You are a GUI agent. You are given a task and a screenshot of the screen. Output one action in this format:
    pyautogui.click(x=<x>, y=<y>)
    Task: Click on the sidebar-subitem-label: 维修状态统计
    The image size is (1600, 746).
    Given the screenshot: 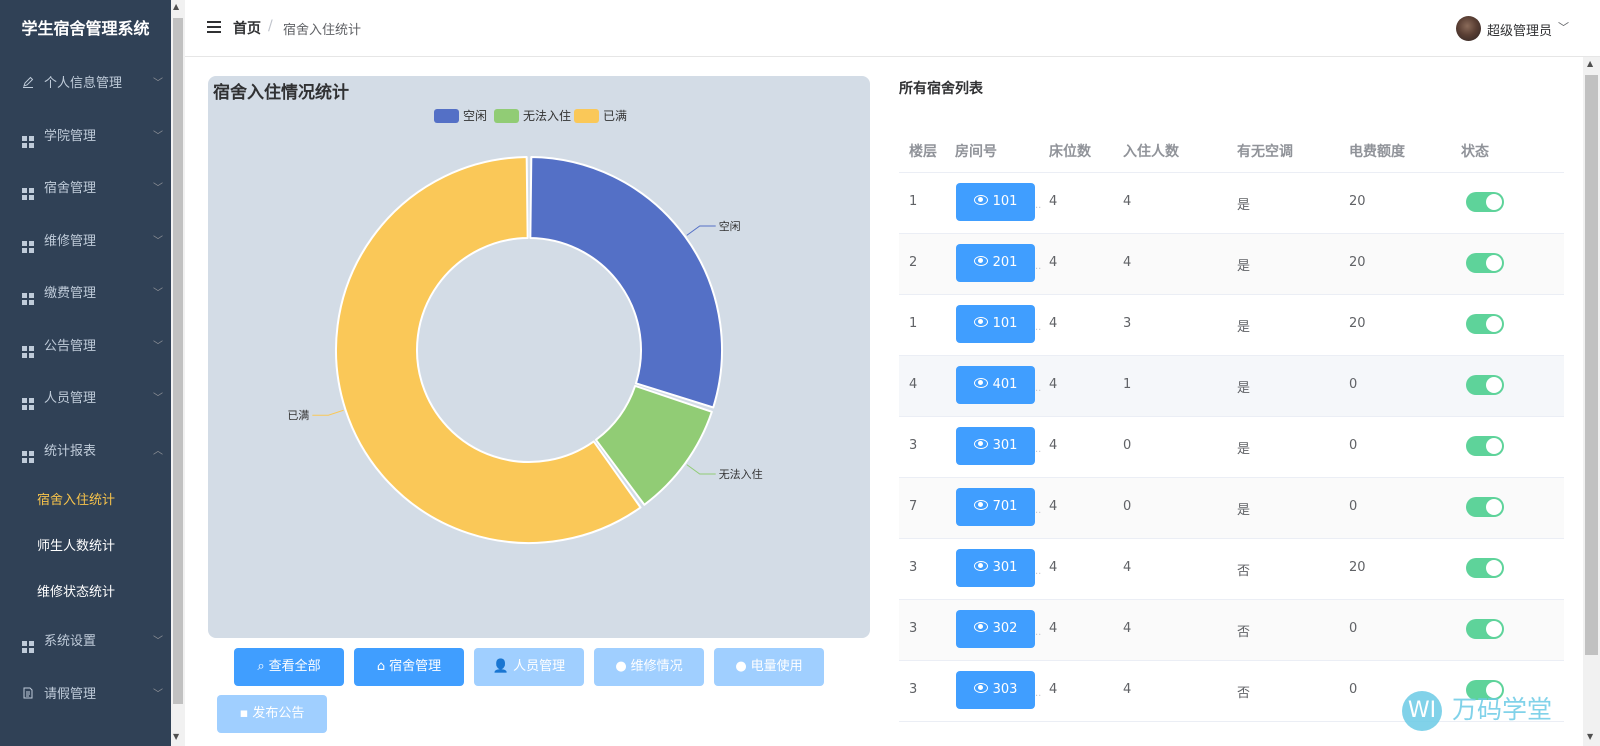 What is the action you would take?
    pyautogui.click(x=76, y=592)
    